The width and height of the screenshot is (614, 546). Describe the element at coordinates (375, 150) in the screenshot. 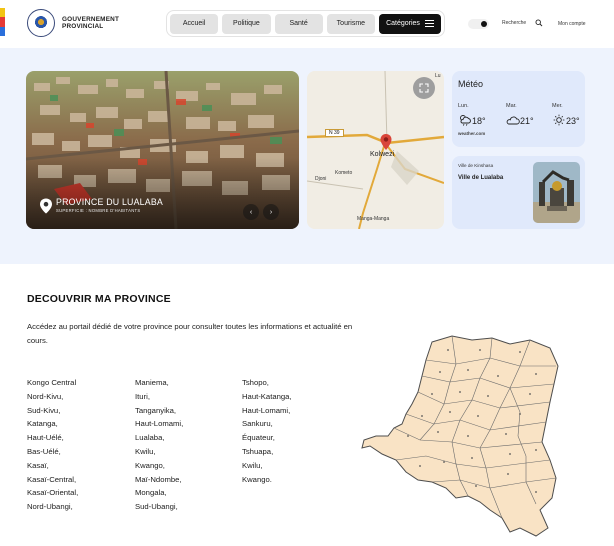

I see `location-map: N 39 Kolwezi Kometo Djoni Manga-Manga Lu` at that location.